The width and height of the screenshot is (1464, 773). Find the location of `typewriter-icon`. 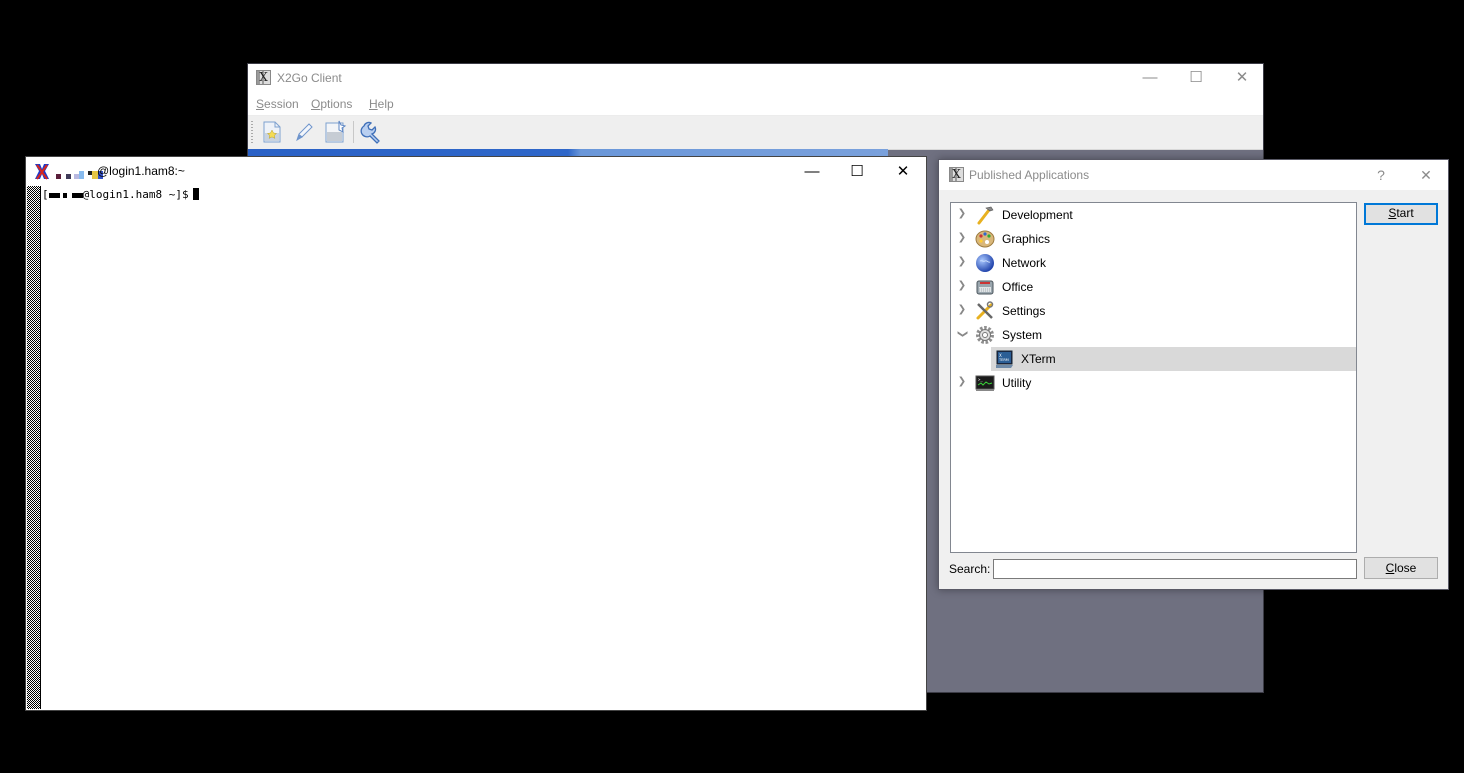

typewriter-icon is located at coordinates (985, 287).